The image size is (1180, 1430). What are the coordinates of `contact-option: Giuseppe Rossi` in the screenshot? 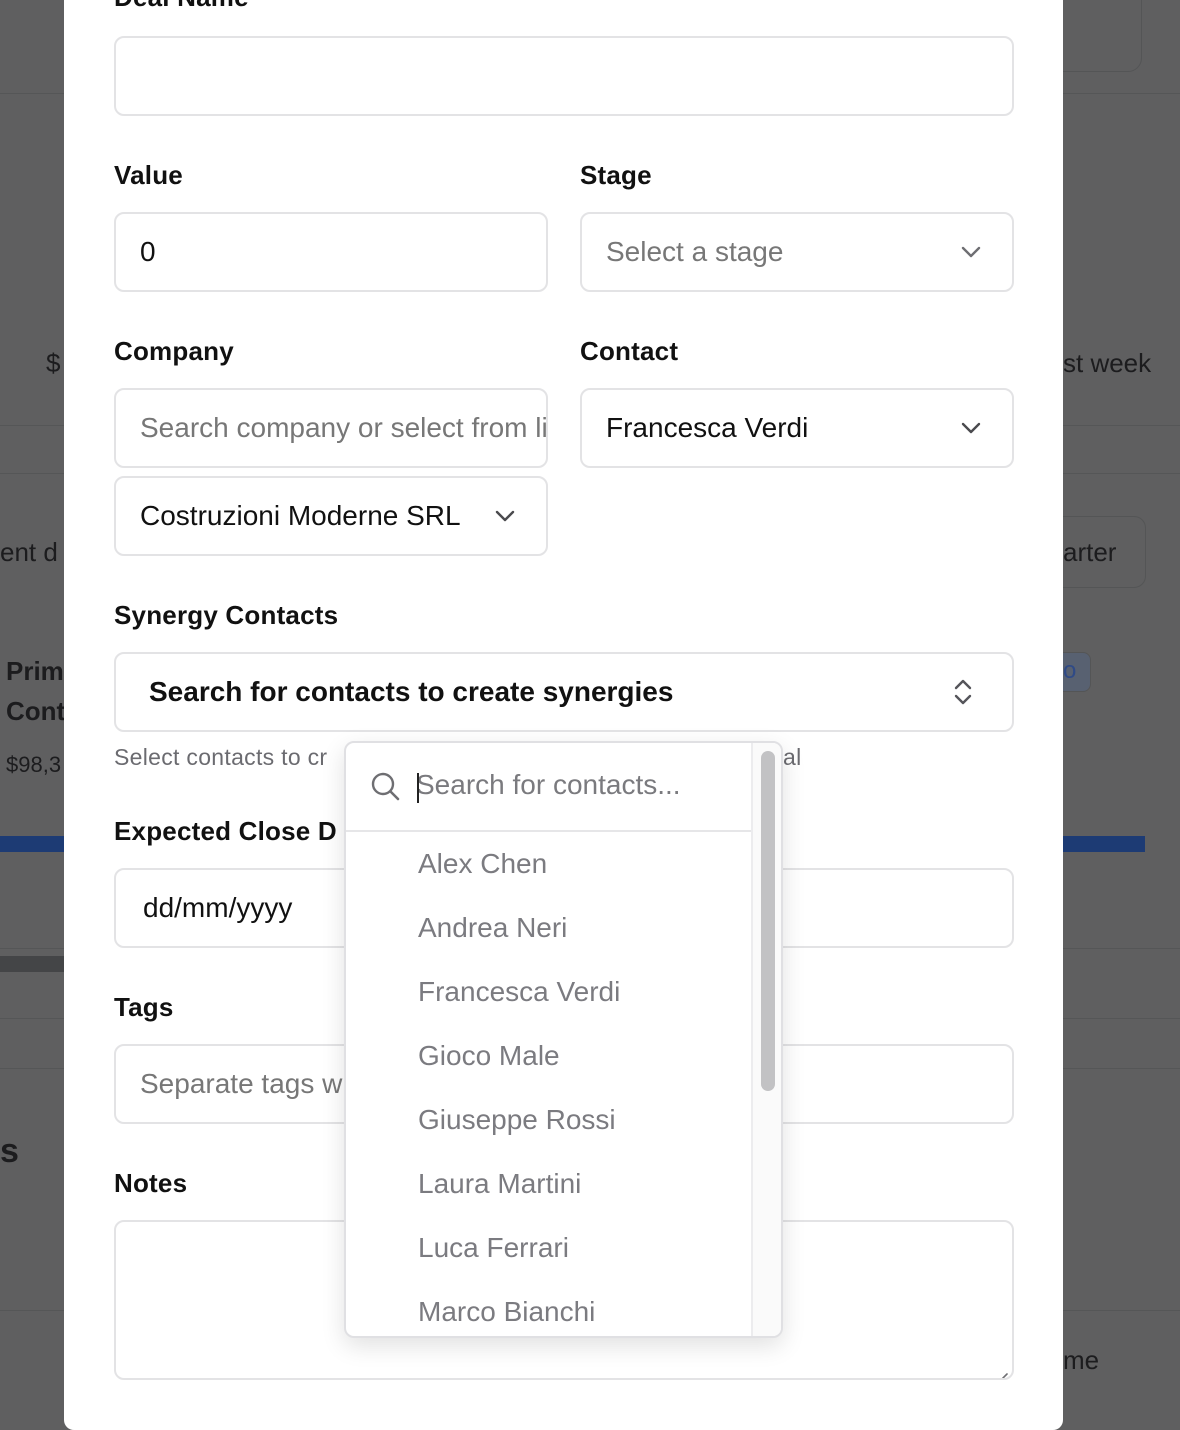 It's located at (550, 1120).